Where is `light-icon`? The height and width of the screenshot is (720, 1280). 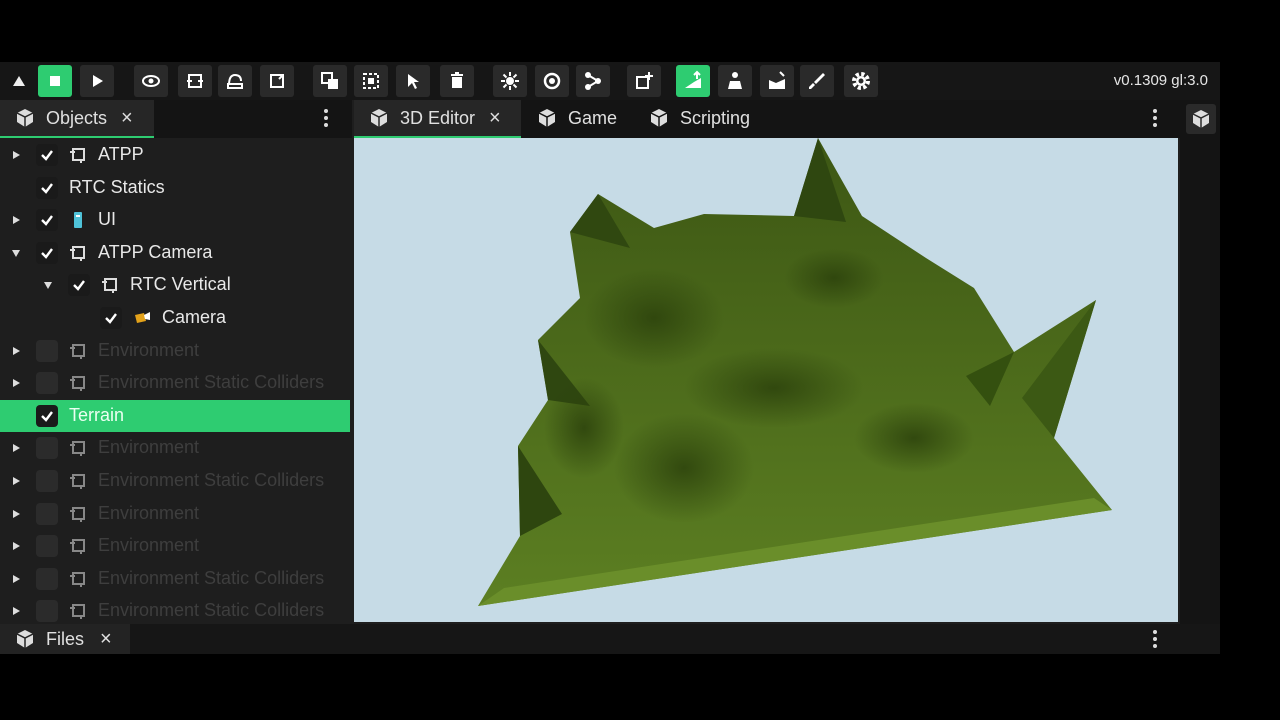 light-icon is located at coordinates (510, 81).